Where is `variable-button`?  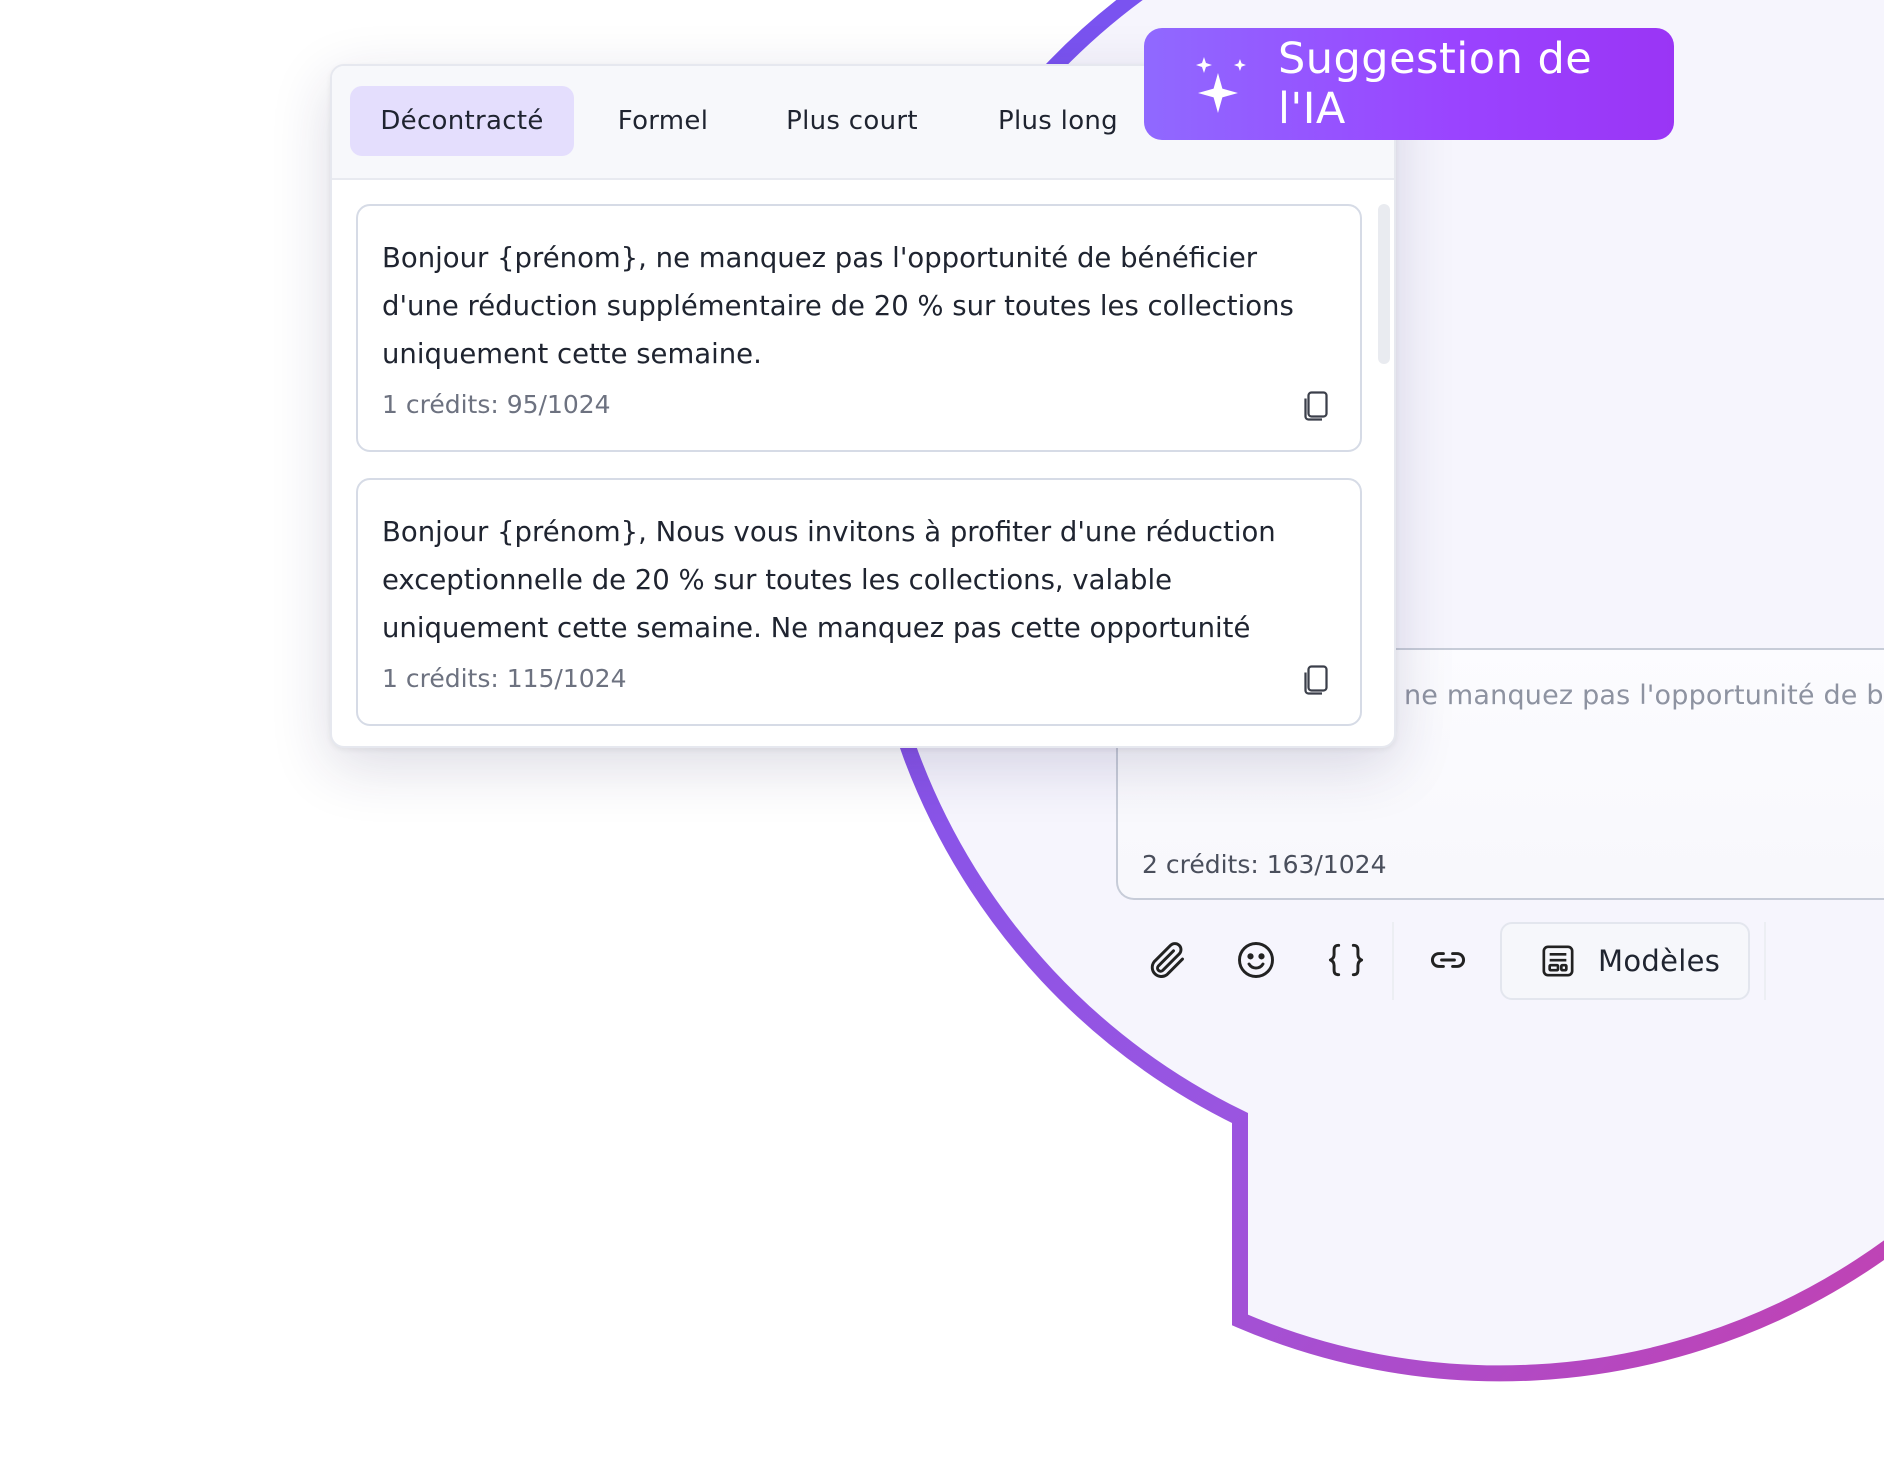
variable-button is located at coordinates (1346, 960).